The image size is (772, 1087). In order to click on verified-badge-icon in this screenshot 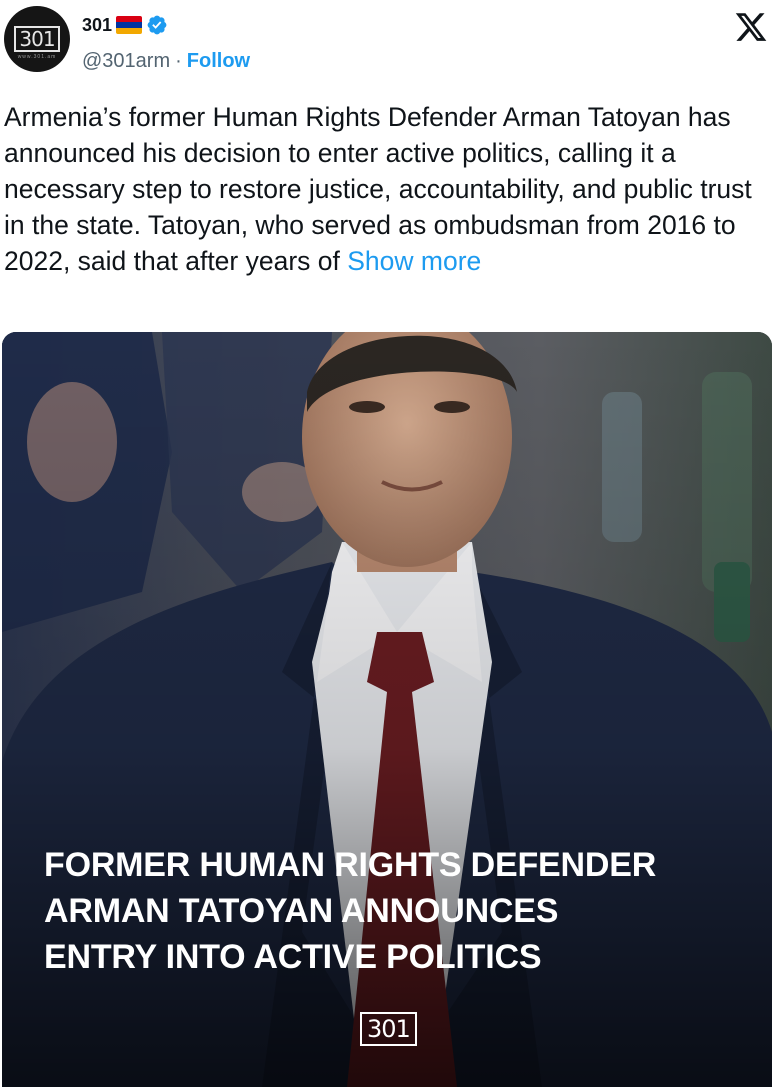, I will do `click(157, 25)`.